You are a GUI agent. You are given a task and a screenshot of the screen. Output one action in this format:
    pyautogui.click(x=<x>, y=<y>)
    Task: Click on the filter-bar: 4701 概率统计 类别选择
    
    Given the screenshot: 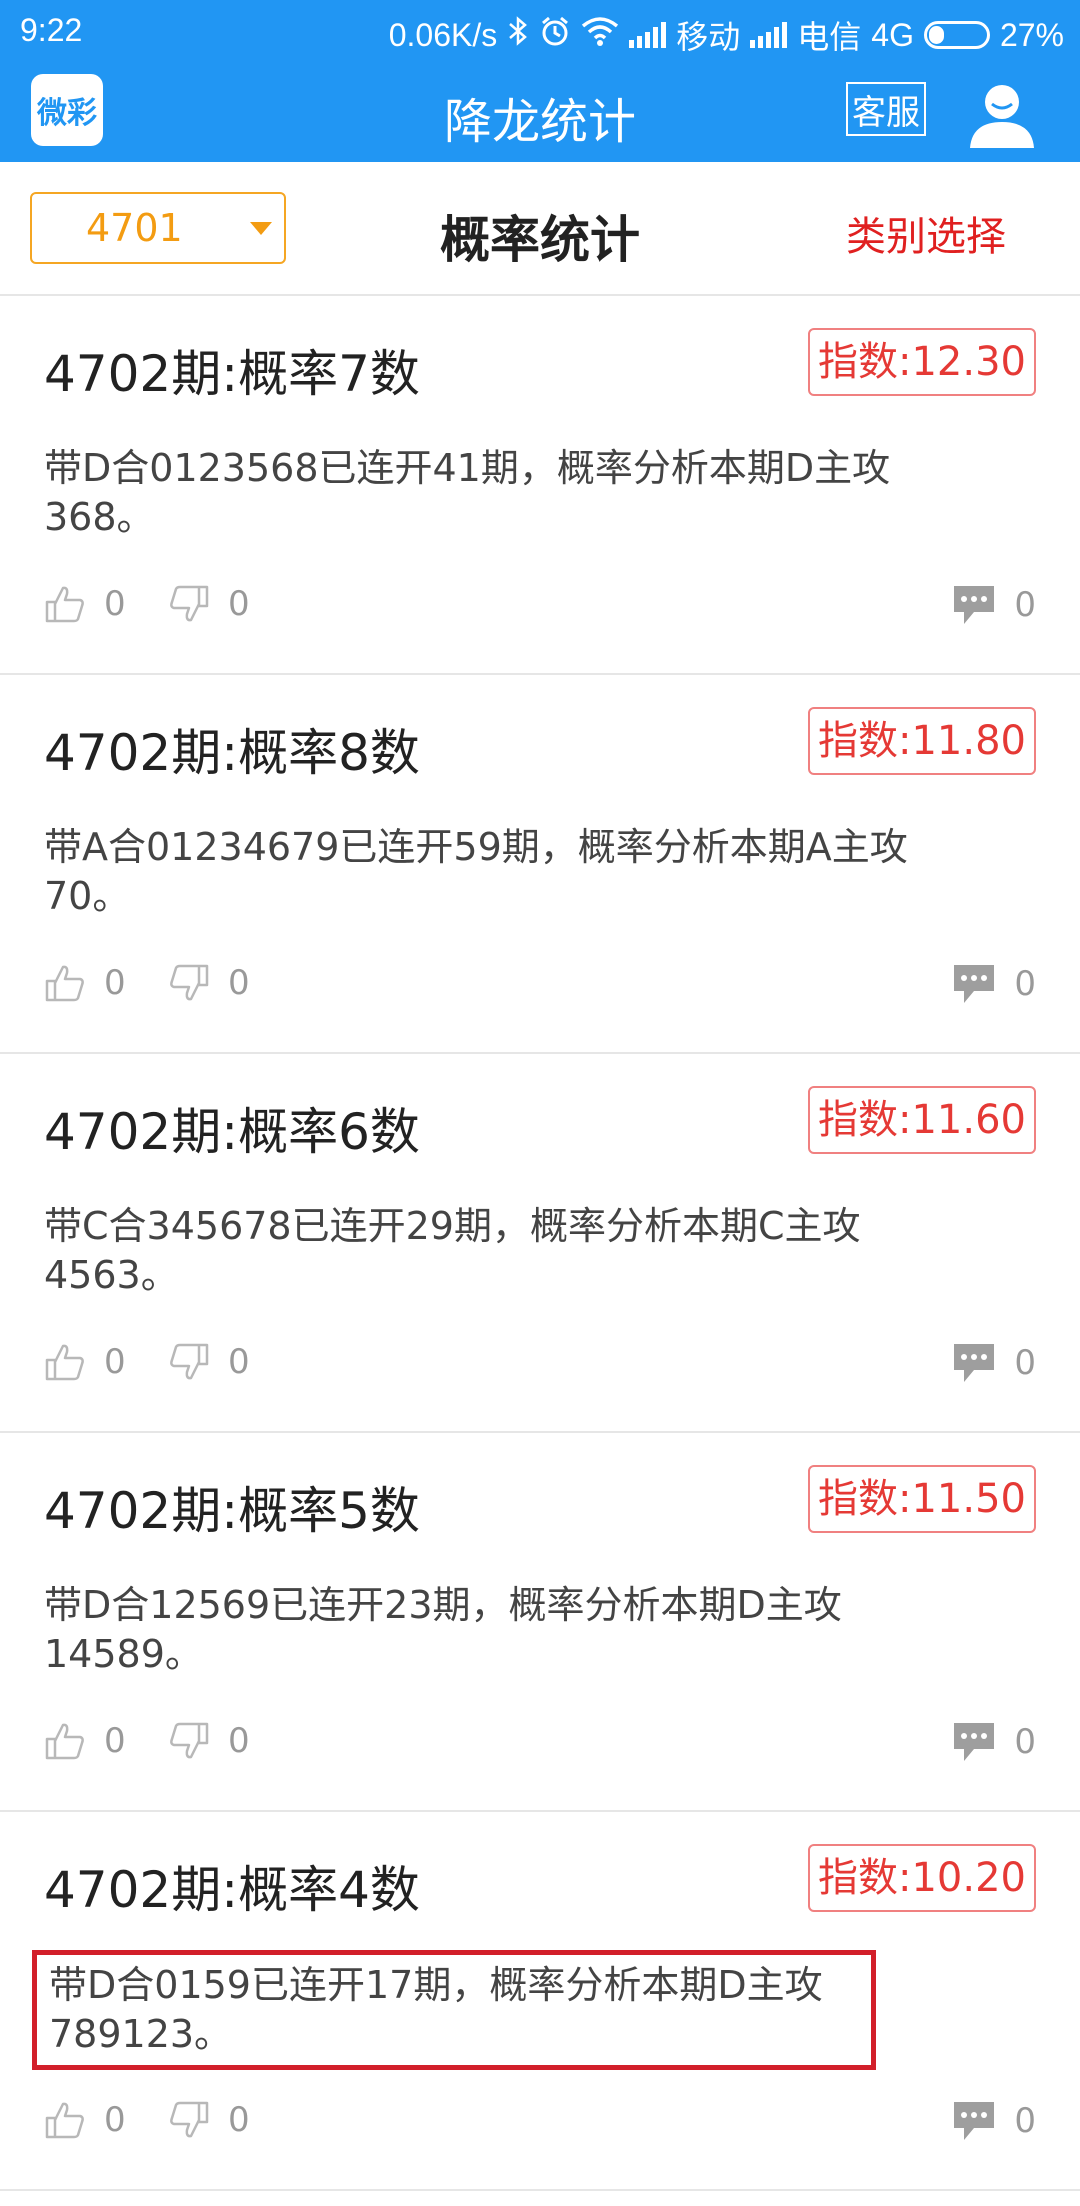 What is the action you would take?
    pyautogui.click(x=540, y=229)
    